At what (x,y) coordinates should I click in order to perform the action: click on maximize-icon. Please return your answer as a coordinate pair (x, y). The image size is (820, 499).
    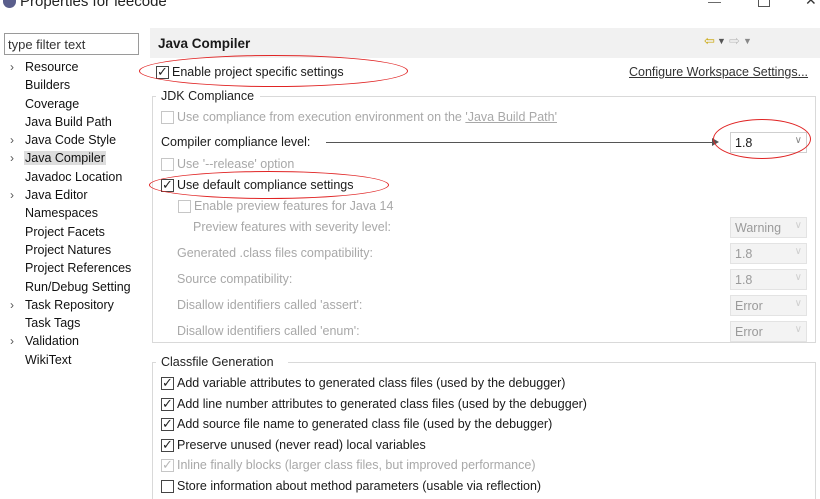
    Looking at the image, I should click on (764, 3).